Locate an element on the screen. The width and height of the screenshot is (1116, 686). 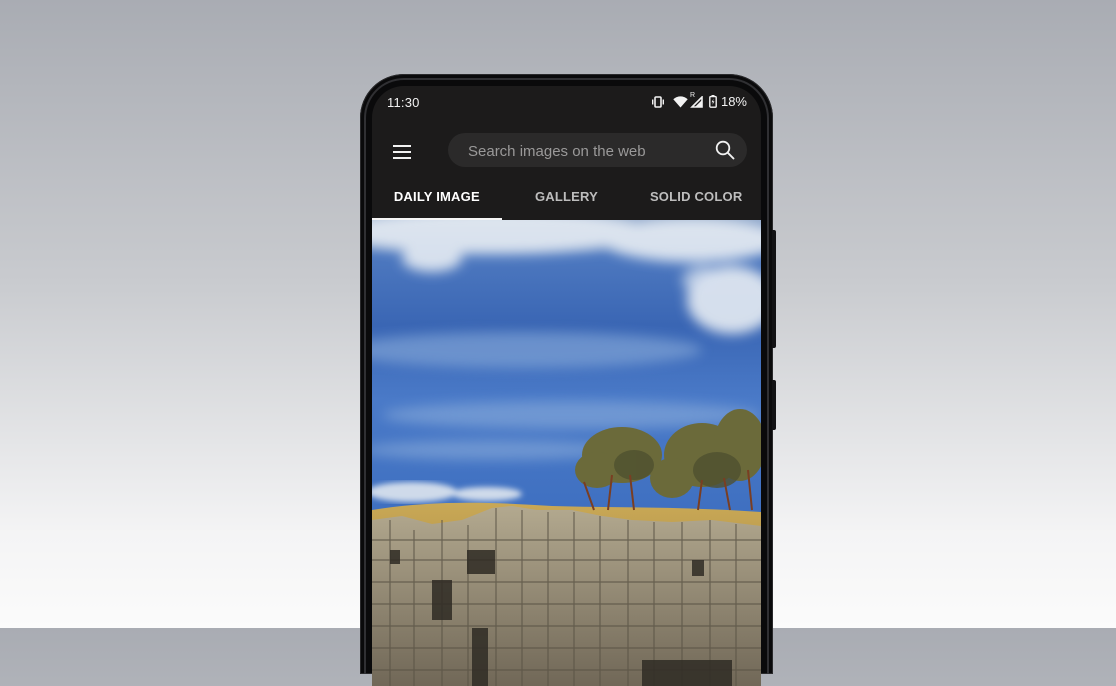
app-bar is located at coordinates (566, 152).